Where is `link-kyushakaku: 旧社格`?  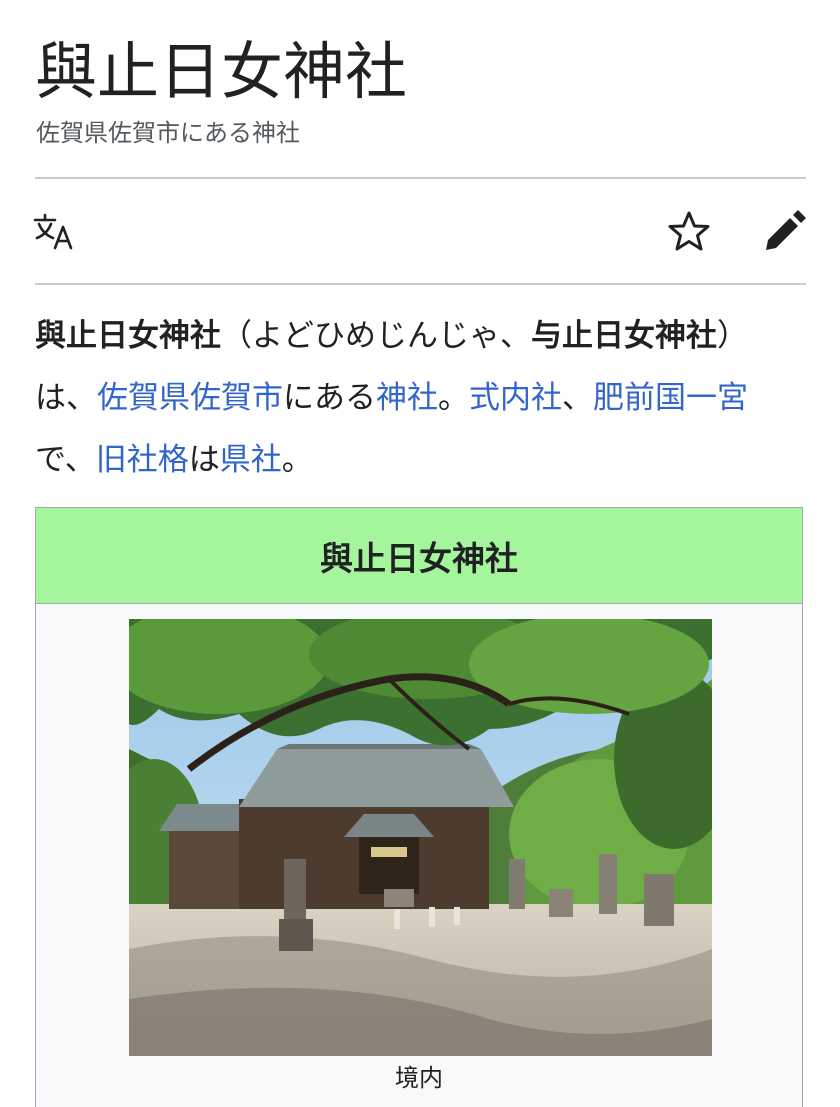 link-kyushakaku: 旧社格 is located at coordinates (142, 460).